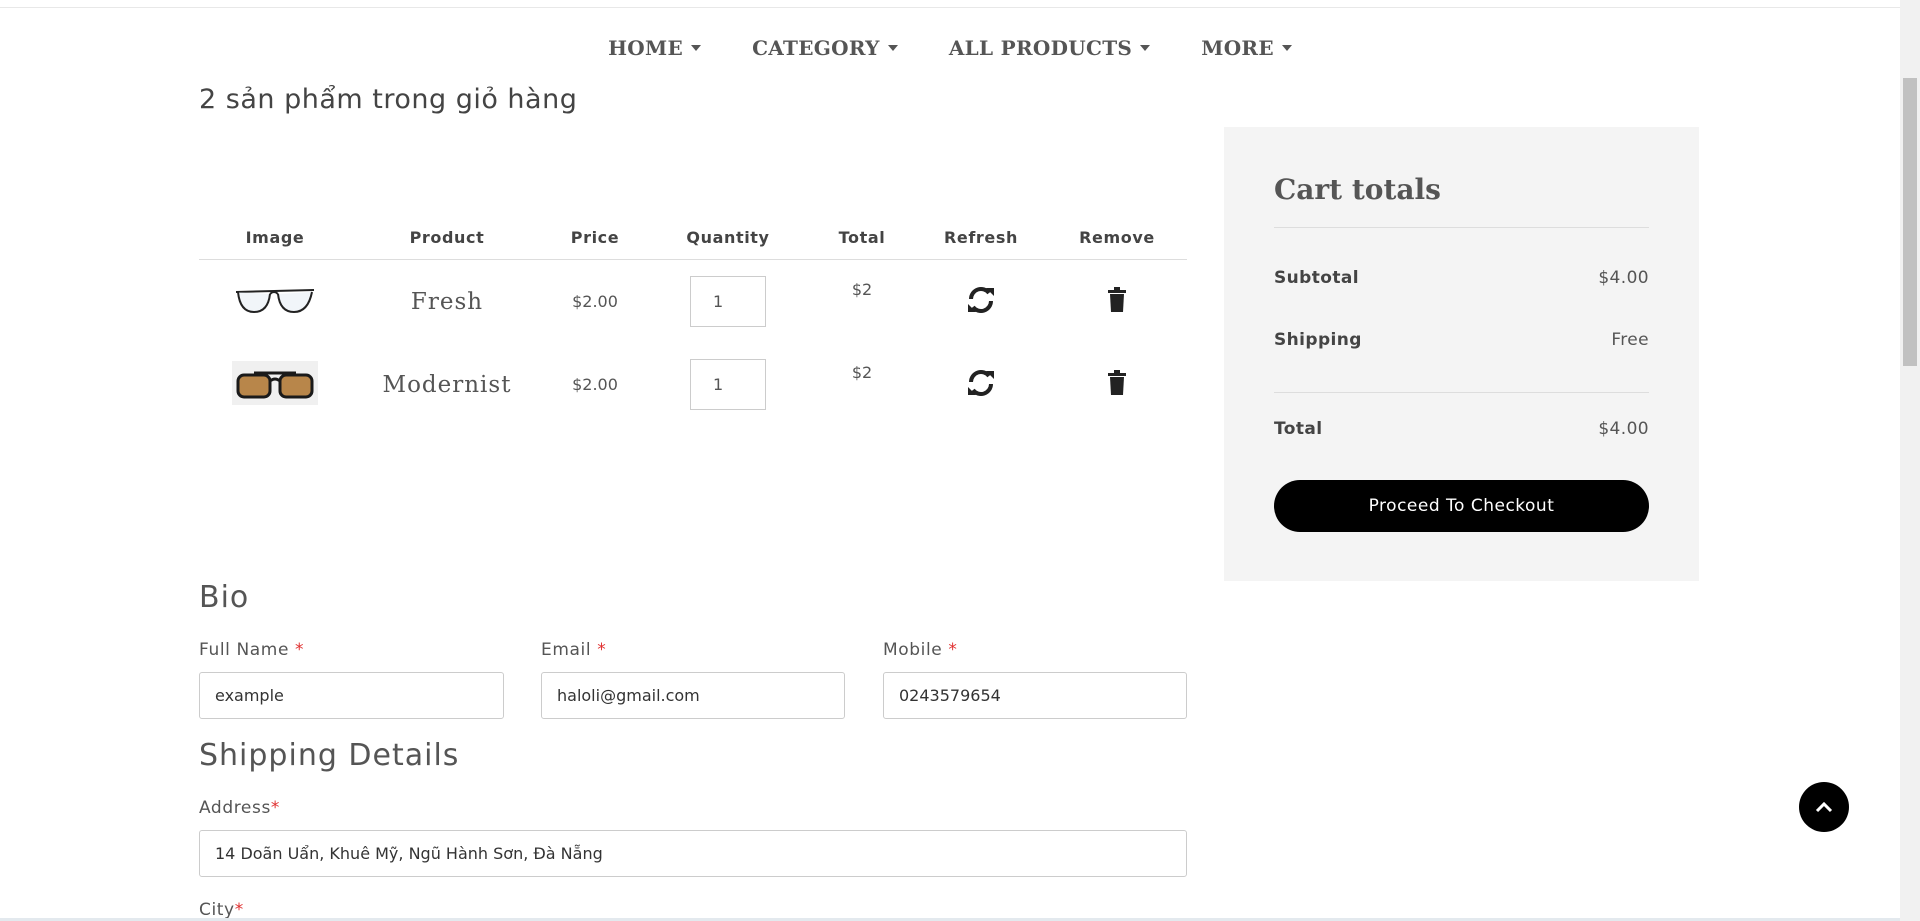 Image resolution: width=1920 pixels, height=921 pixels. Describe the element at coordinates (1117, 237) in the screenshot. I see `column-header-remove: Remove` at that location.